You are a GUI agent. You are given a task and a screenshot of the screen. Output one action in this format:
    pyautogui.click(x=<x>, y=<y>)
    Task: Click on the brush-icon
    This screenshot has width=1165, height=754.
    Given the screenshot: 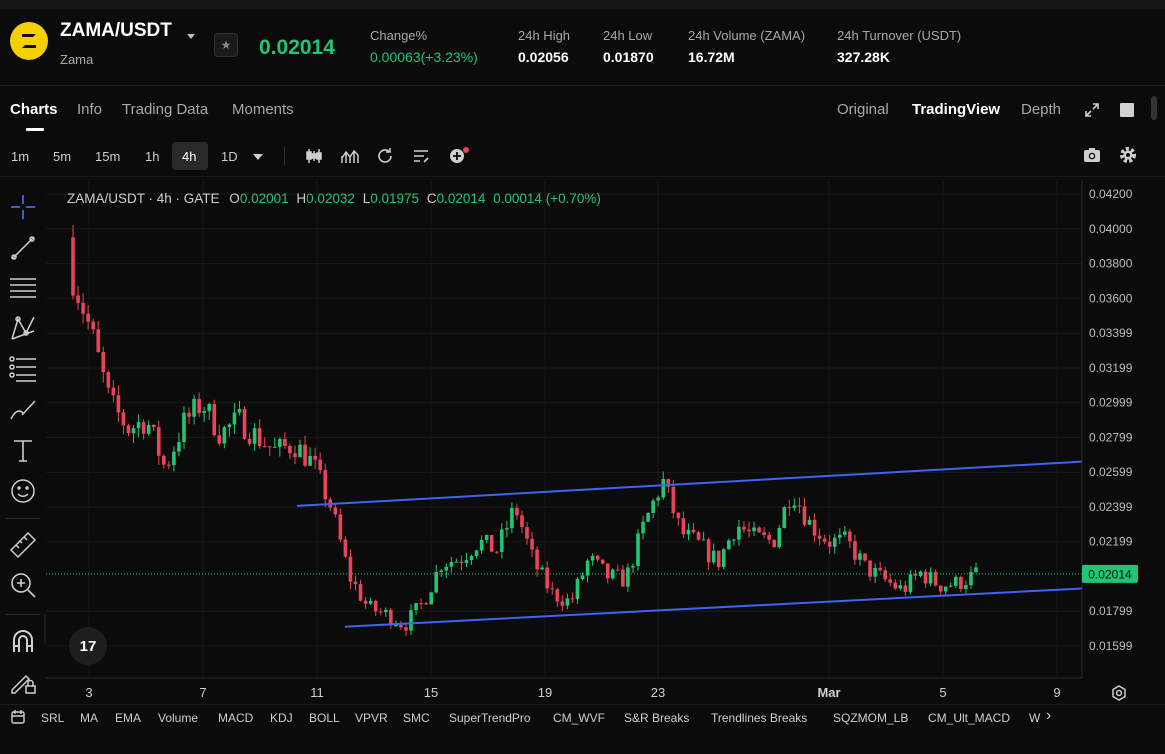 What is the action you would take?
    pyautogui.click(x=23, y=410)
    